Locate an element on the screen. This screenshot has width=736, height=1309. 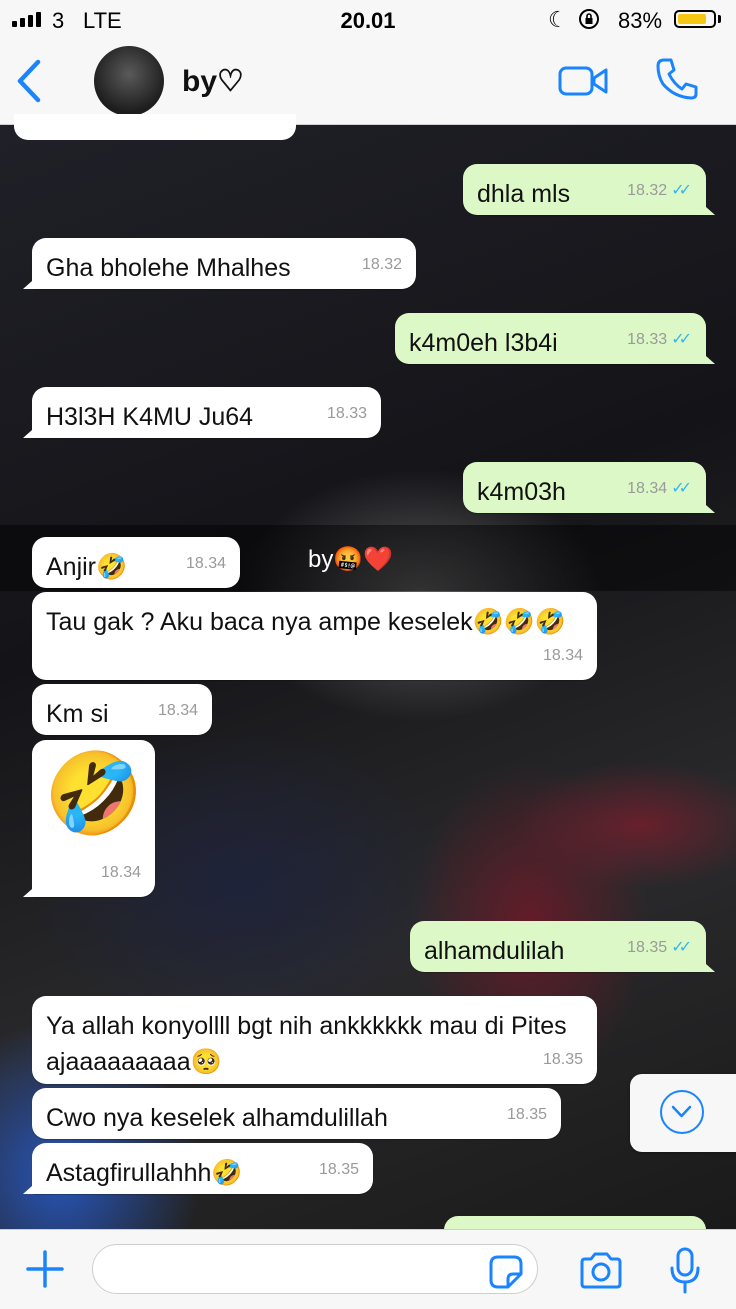
message-incoming: H3l3H K4MU Ju64 18.33 is located at coordinates (206, 412).